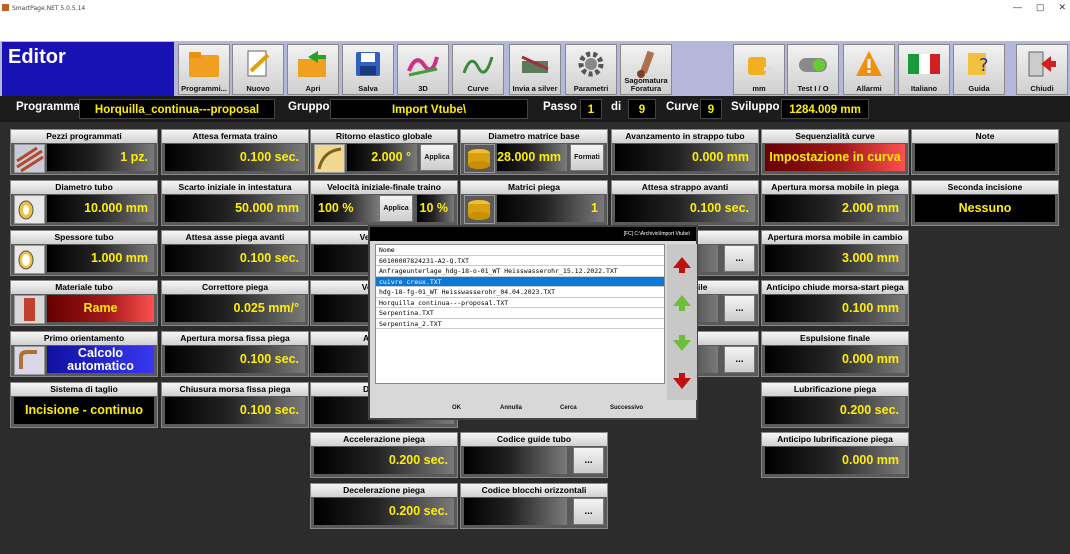  What do you see at coordinates (591, 69) in the screenshot?
I see `toolbar-button-gear: Parametri` at bounding box center [591, 69].